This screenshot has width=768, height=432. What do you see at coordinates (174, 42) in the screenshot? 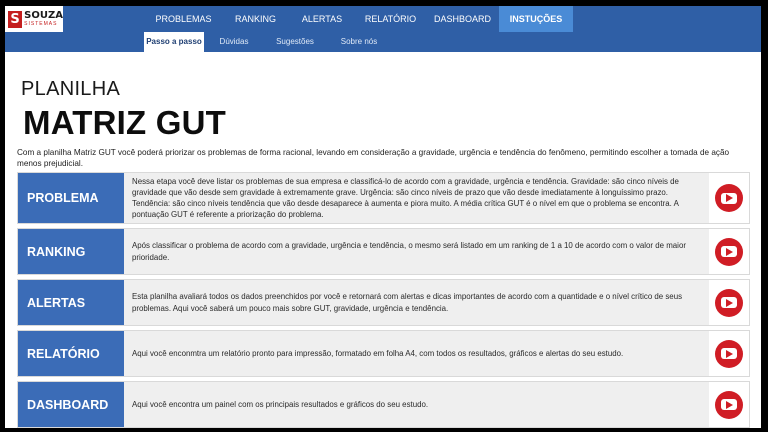
I see `subtab-passo-a-passo: Passo a passo` at bounding box center [174, 42].